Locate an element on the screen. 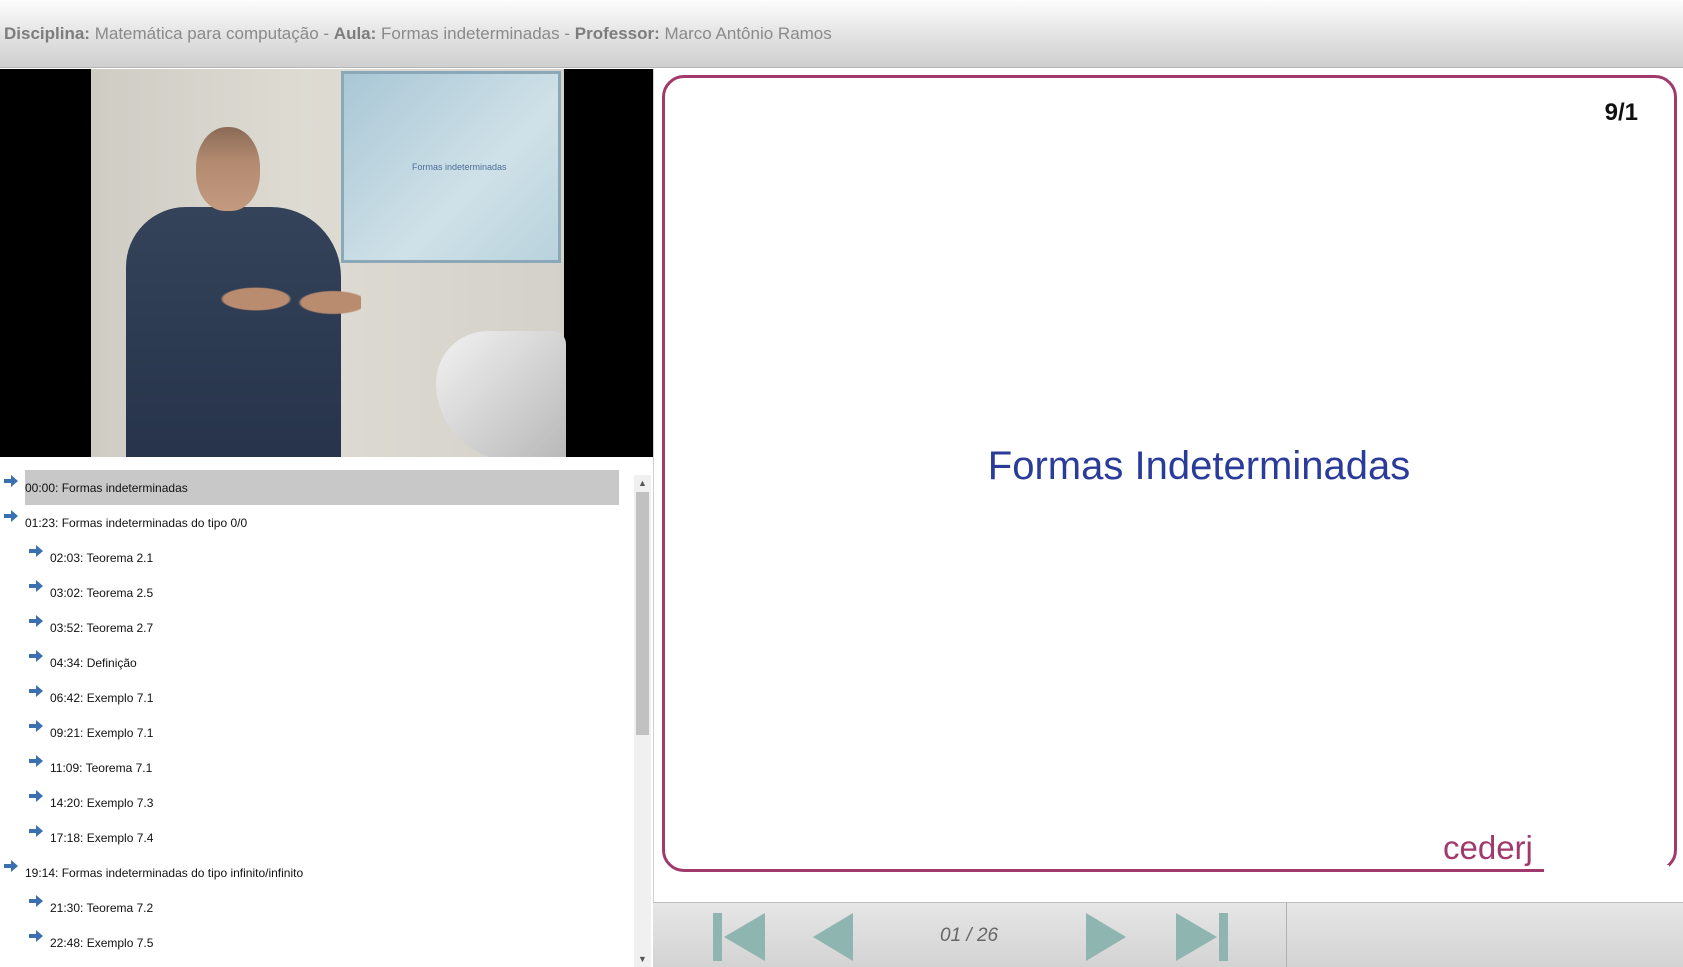  chapter-item: 03:52: Teorema 2.7 is located at coordinates (317, 627).